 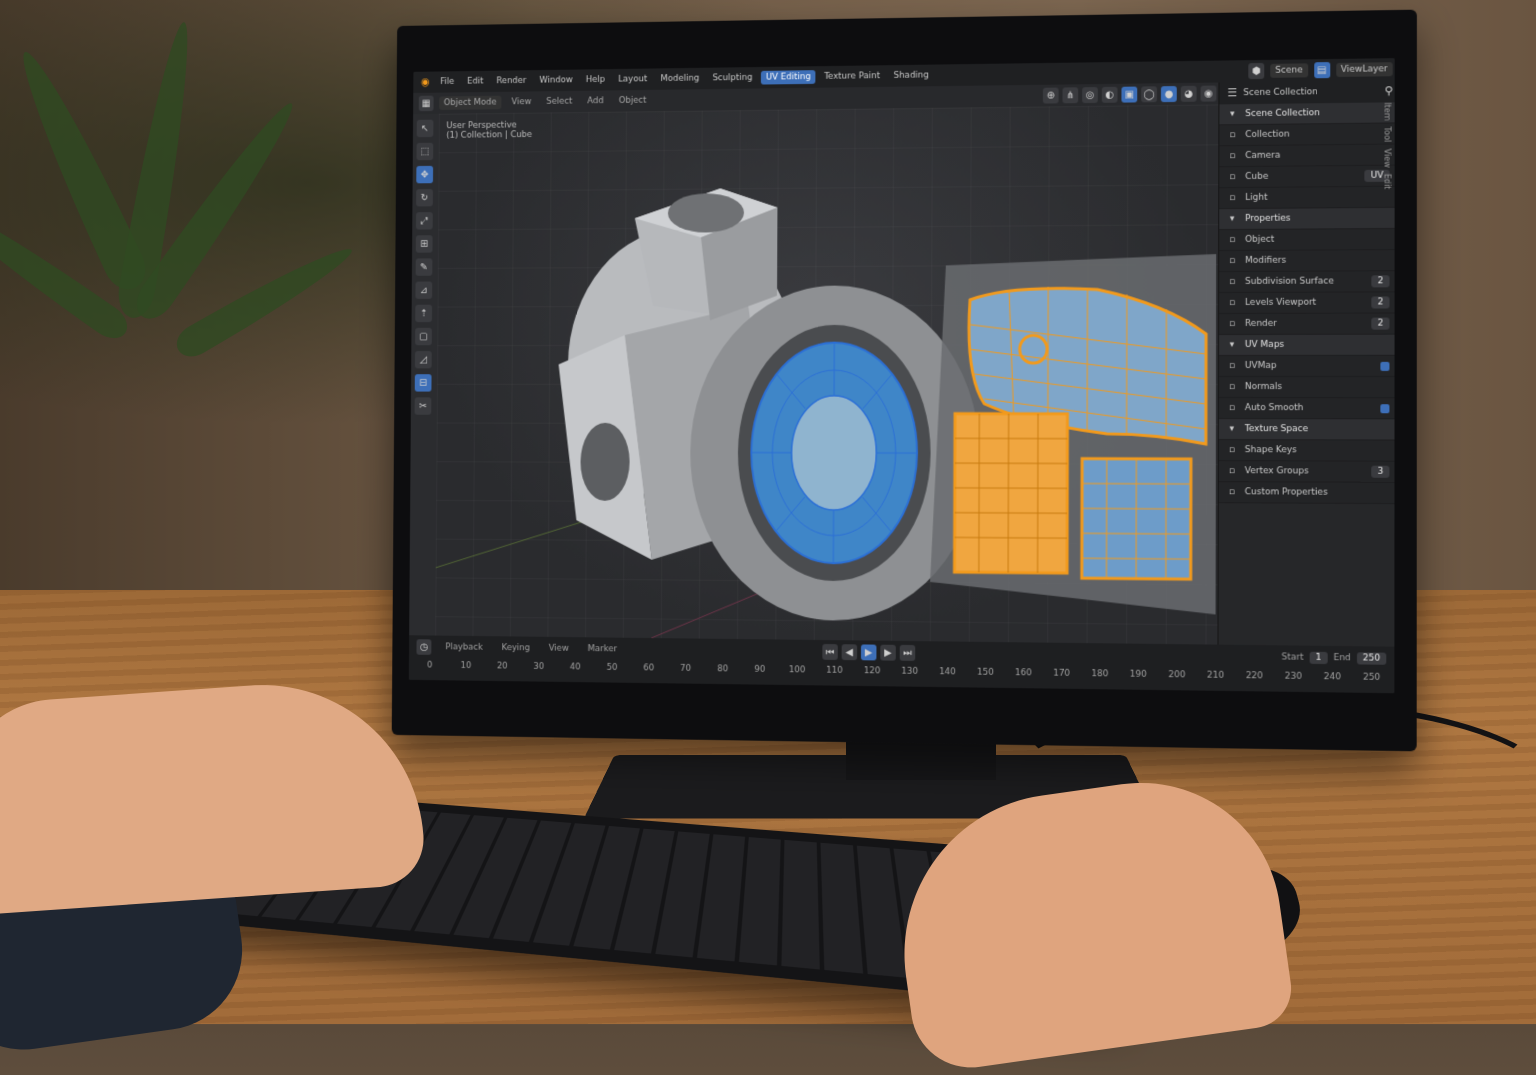 What do you see at coordinates (1386, 135) in the screenshot?
I see `sidebar-tab-tool: Tool` at bounding box center [1386, 135].